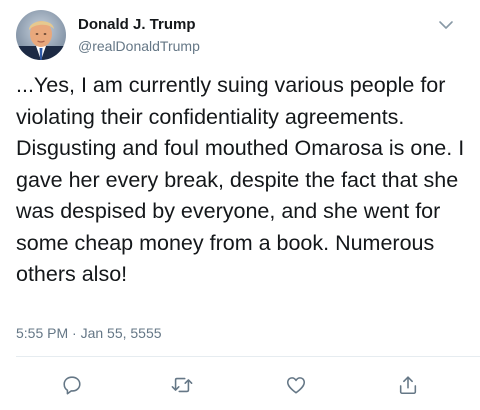 This screenshot has height=410, width=480. I want to click on share-icon, so click(408, 385).